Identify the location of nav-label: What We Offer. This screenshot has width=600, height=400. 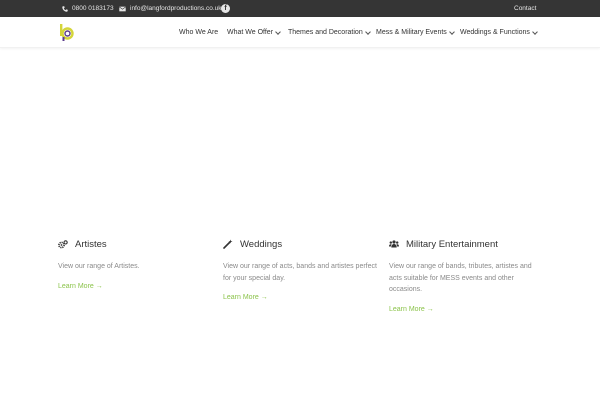
(250, 32).